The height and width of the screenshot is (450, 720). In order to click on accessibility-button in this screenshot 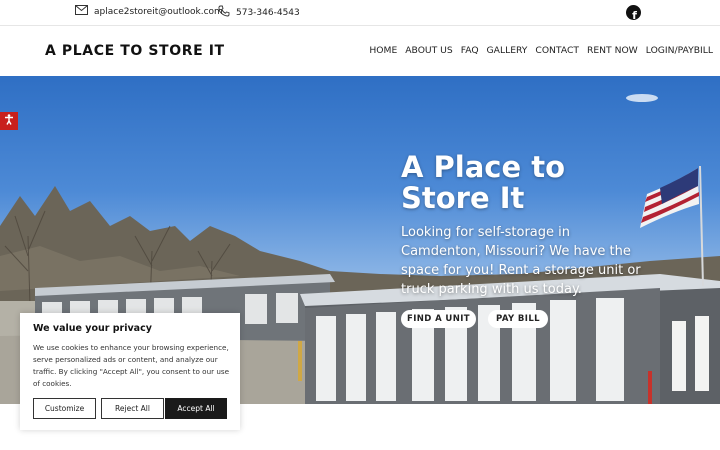, I will do `click(9, 121)`.